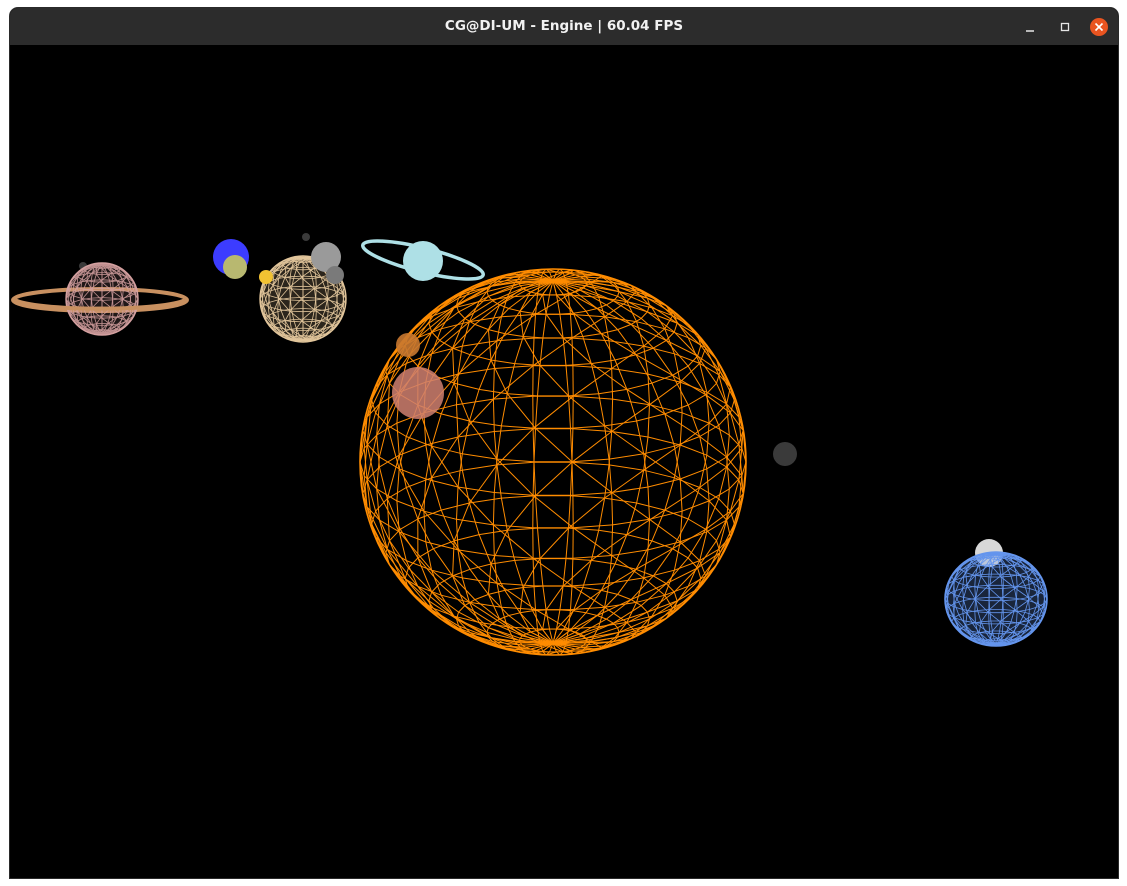 Image resolution: width=1127 pixels, height=886 pixels. What do you see at coordinates (306, 237) in the screenshot?
I see `distant-moon-b` at bounding box center [306, 237].